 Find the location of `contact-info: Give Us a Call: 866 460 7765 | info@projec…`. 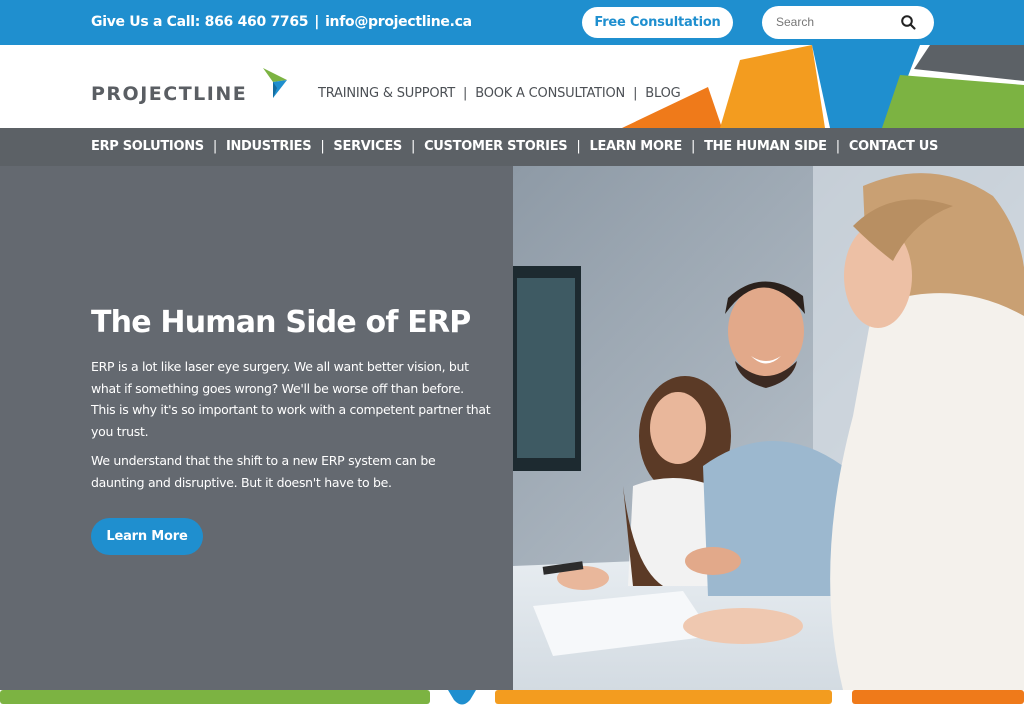

contact-info: Give Us a Call: 866 460 7765 | info@projec… is located at coordinates (281, 22).